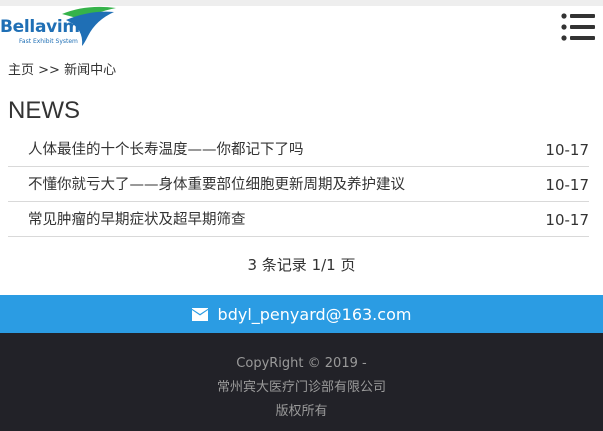 The width and height of the screenshot is (603, 431). Describe the element at coordinates (62, 71) in the screenshot. I see `breadcrumb: 主页 >> 新闻中心` at that location.